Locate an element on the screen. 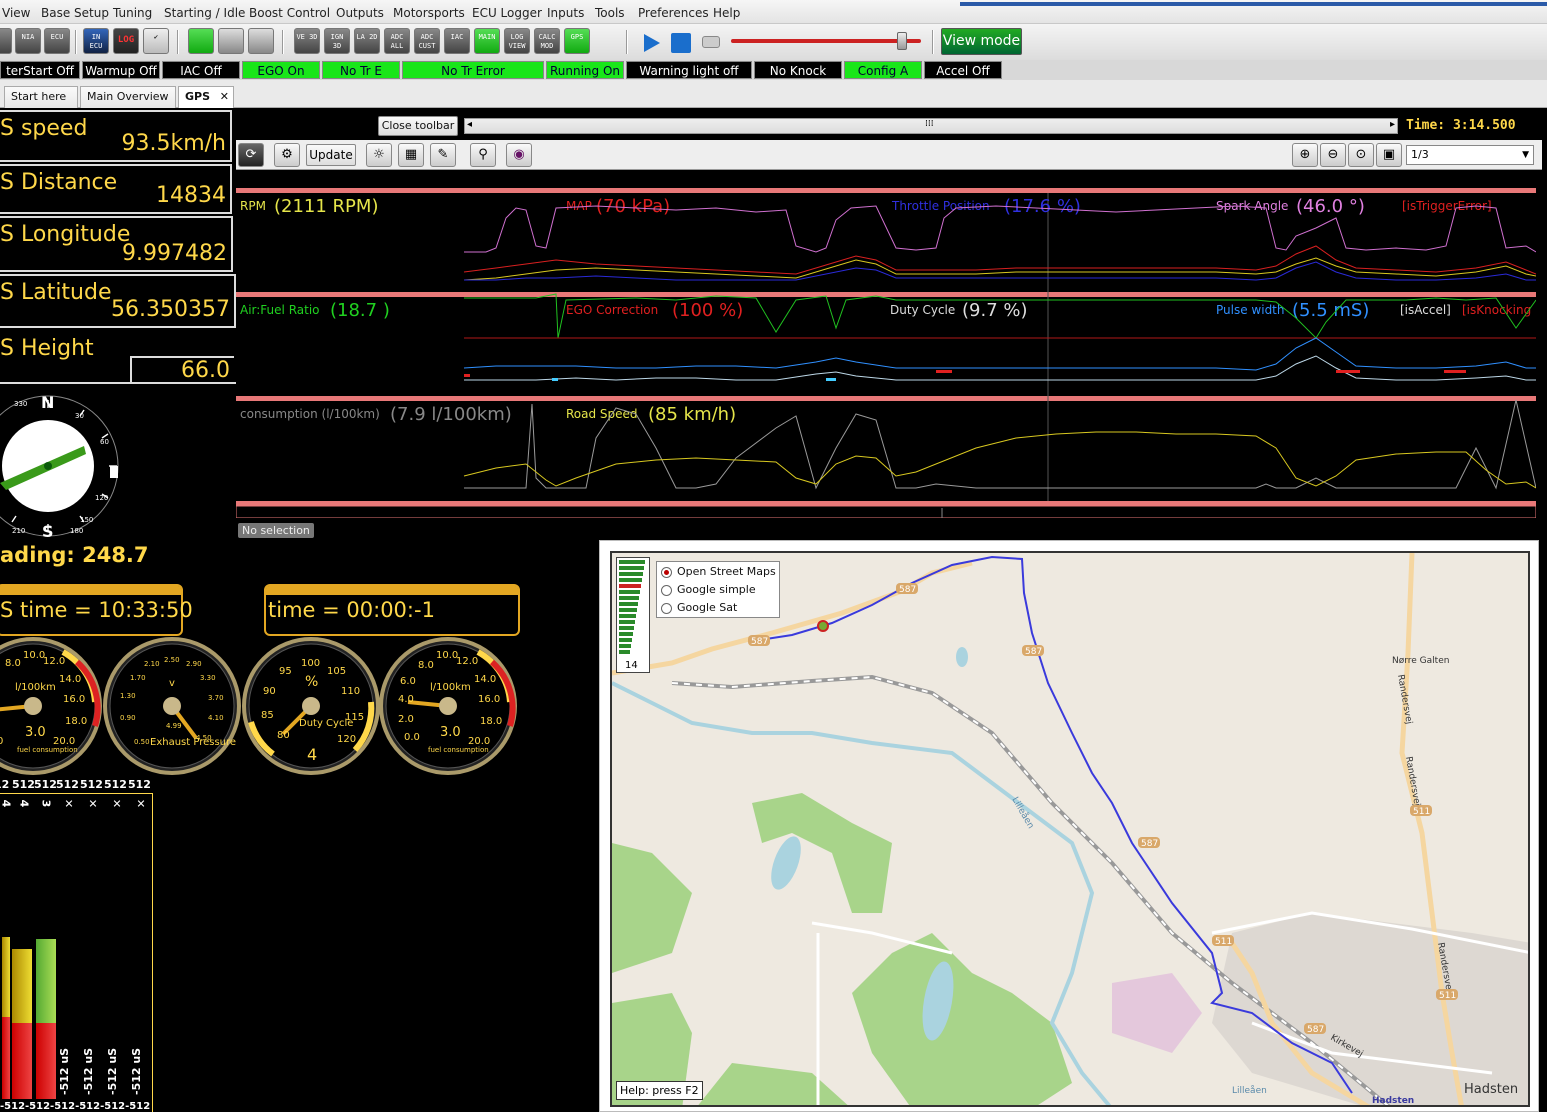 The height and width of the screenshot is (1112, 1547). vehicle-position-marker is located at coordinates (823, 626).